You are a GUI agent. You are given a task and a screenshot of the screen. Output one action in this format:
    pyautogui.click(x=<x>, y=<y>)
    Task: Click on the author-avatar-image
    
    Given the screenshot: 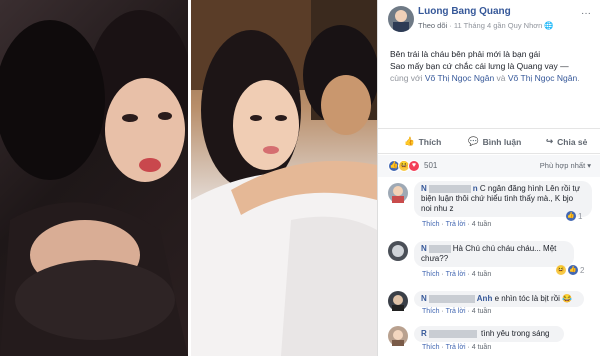 What is the action you would take?
    pyautogui.click(x=401, y=21)
    